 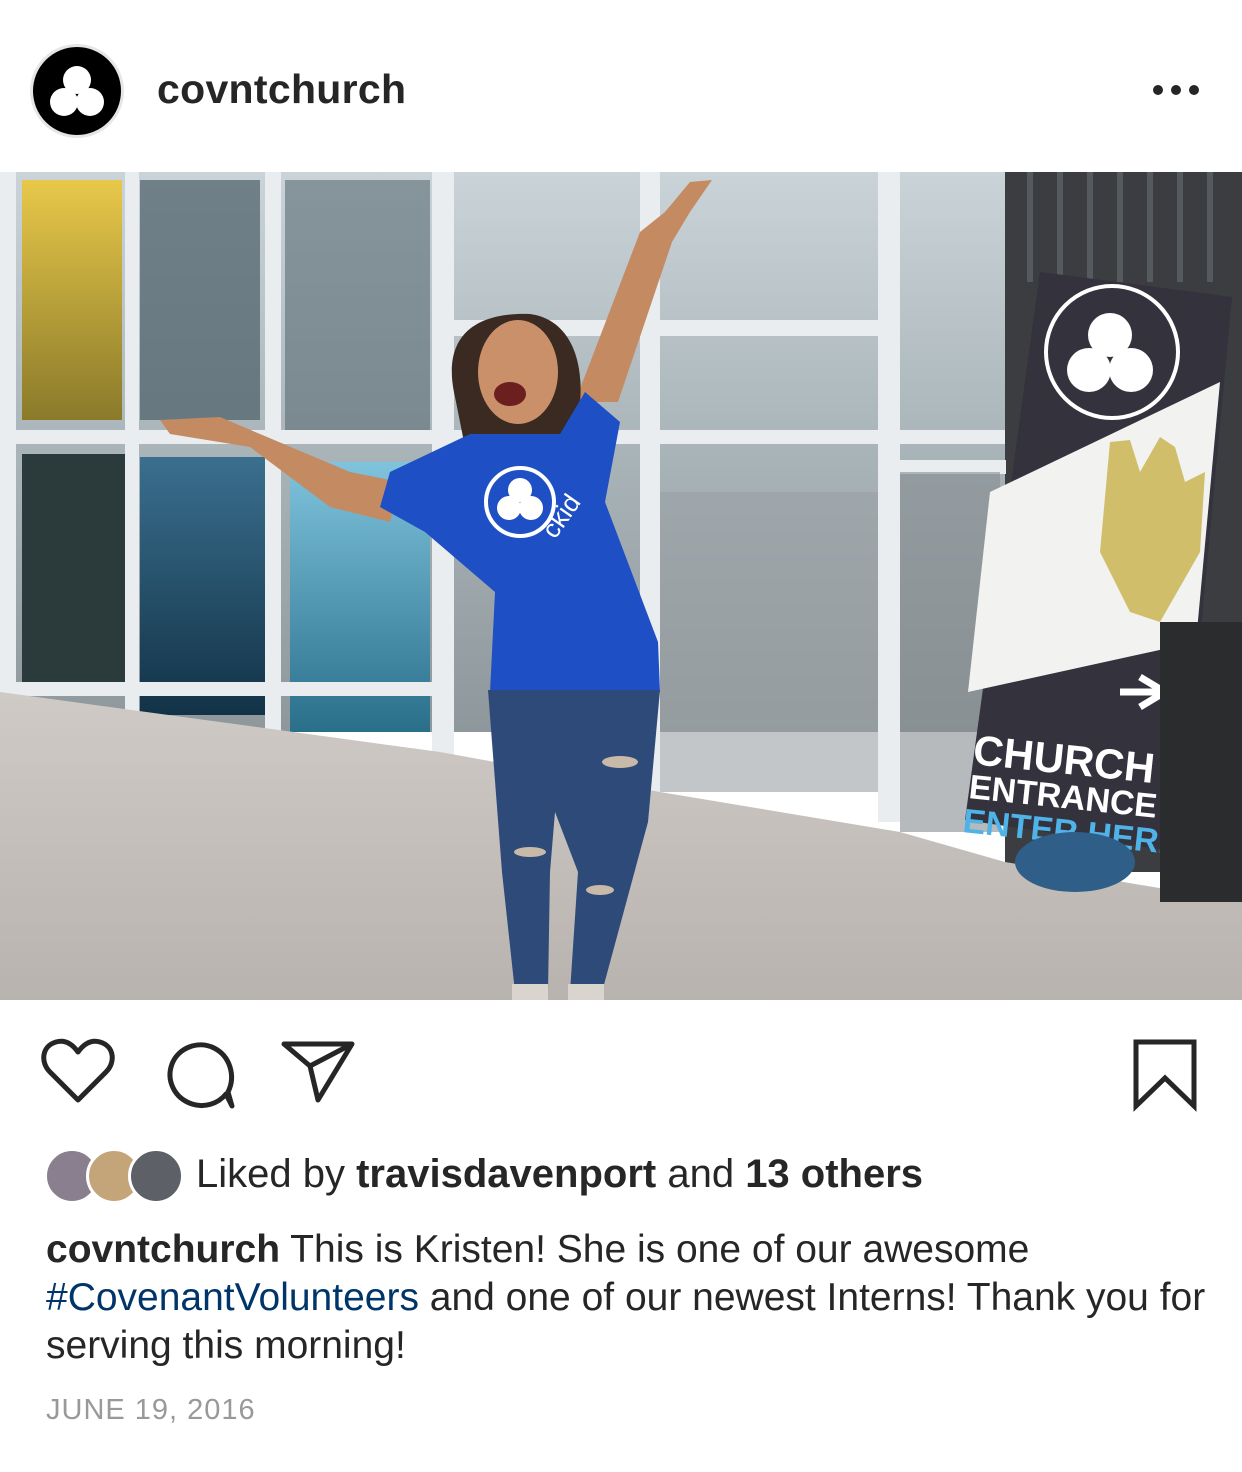 What do you see at coordinates (163, 1249) in the screenshot?
I see `caption-username: covntchurch` at bounding box center [163, 1249].